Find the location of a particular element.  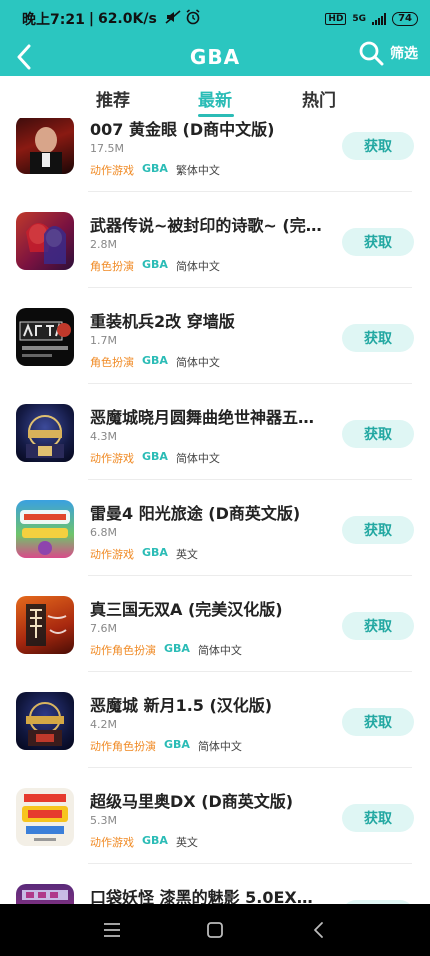

cover-metalmax-icon is located at coordinates (45, 337).